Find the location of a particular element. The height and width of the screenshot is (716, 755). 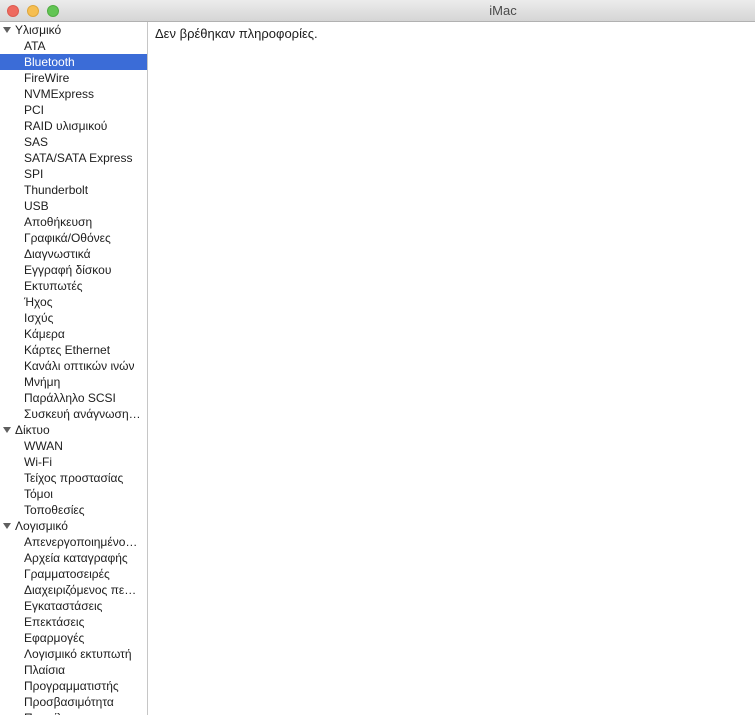

sidebar-item-εγκαταστάσεις: Εγκαταστάσεις is located at coordinates (73, 606).